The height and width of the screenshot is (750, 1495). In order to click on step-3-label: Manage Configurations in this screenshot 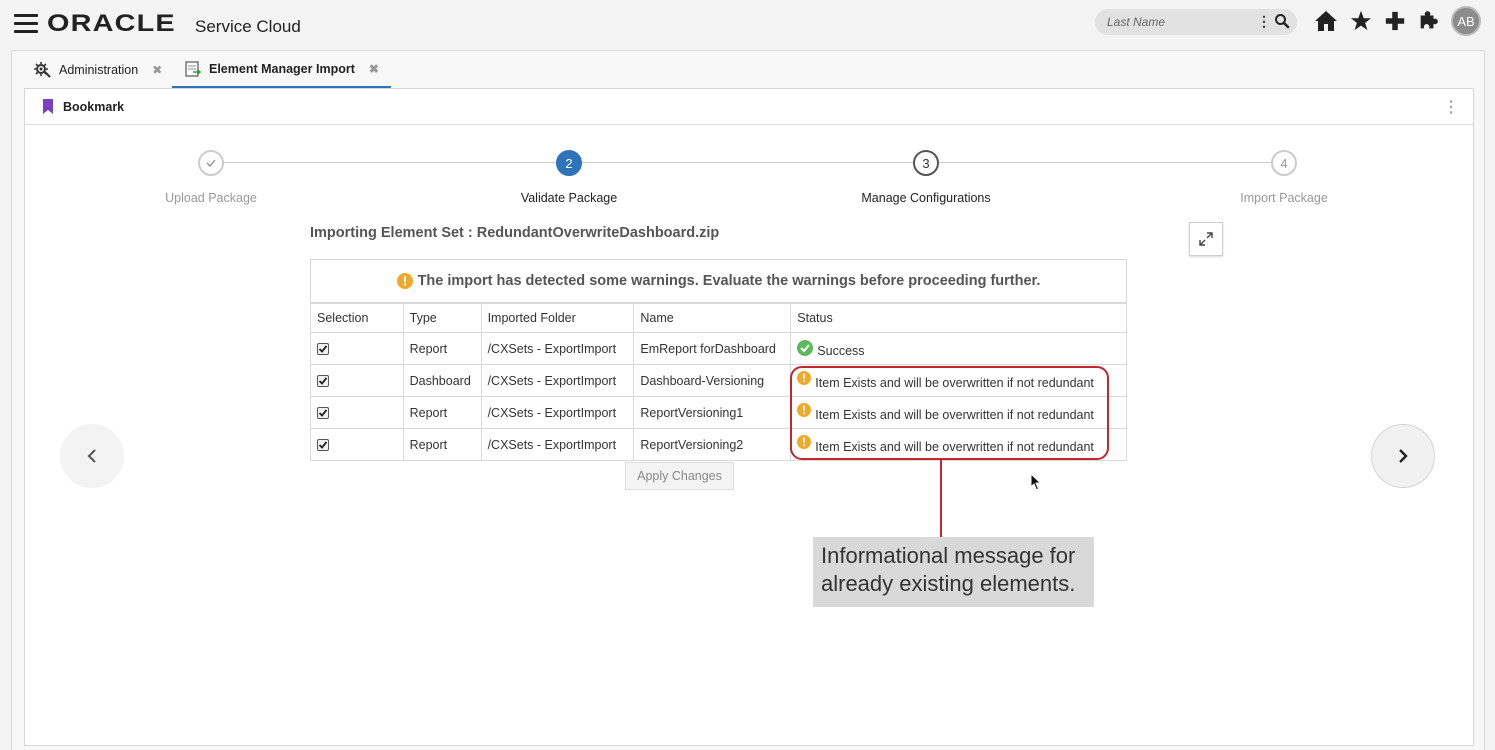, I will do `click(926, 198)`.